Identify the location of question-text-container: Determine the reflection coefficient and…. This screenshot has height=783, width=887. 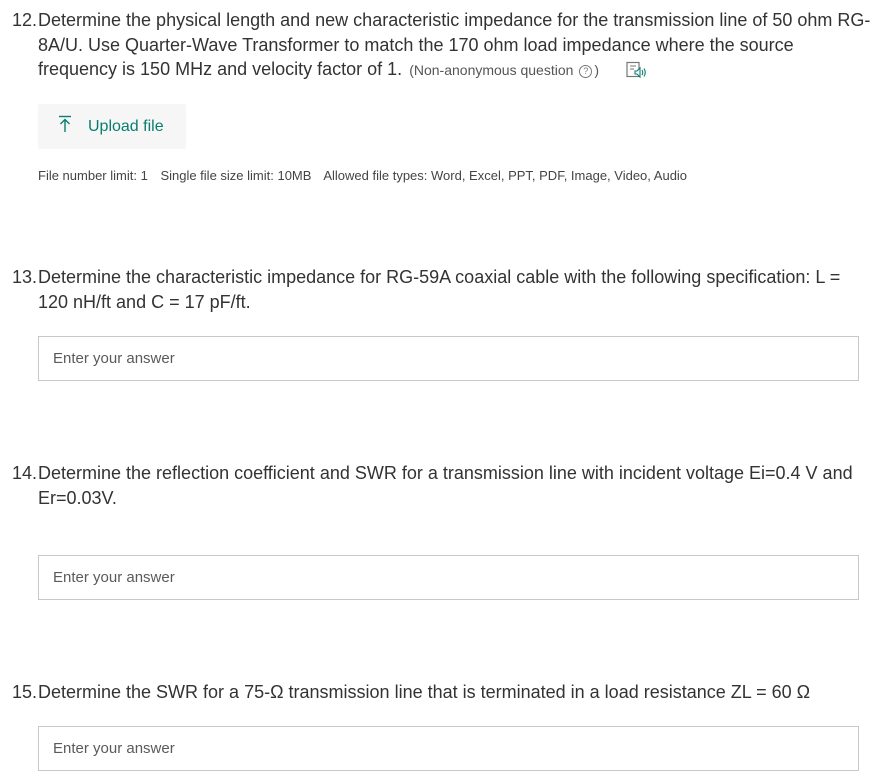
(455, 485).